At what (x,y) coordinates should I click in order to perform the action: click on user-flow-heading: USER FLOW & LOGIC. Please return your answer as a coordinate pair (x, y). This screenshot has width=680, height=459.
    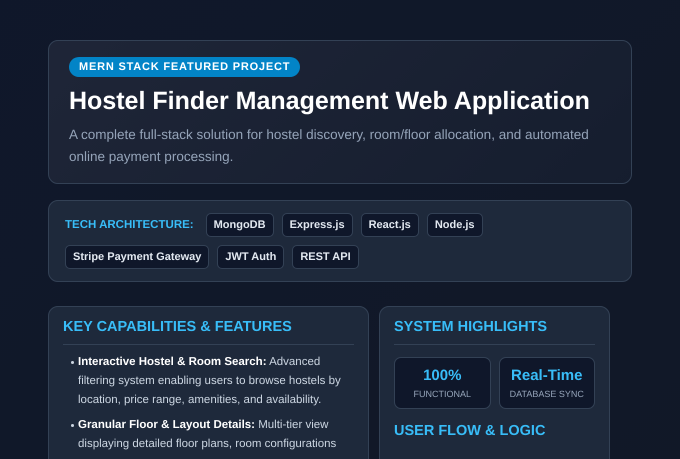
    Looking at the image, I should click on (470, 432).